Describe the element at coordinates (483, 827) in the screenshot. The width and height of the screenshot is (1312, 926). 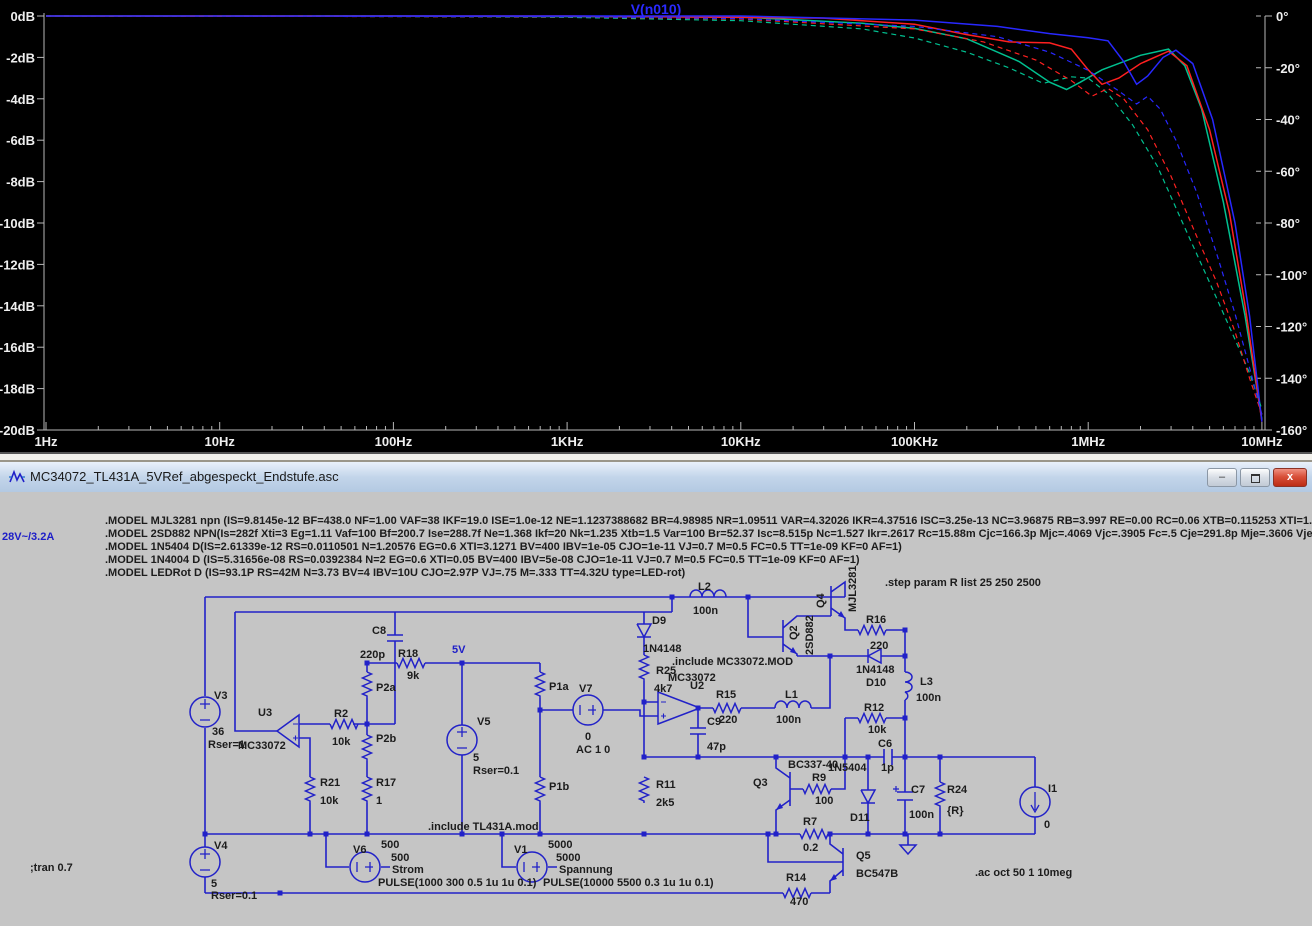
I see `schematic-label: .include TL431A.mod` at that location.